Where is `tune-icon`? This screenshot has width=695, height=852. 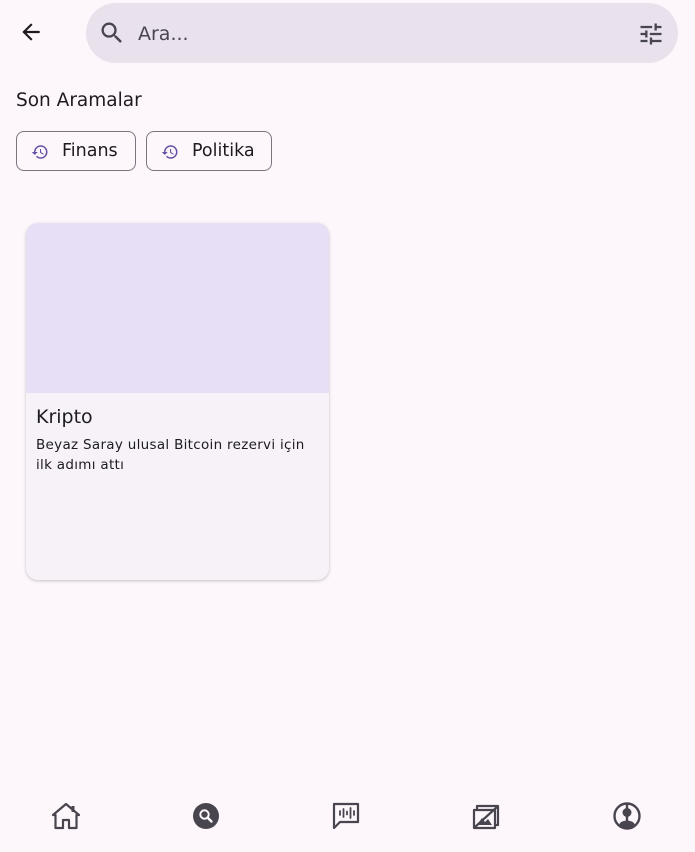 tune-icon is located at coordinates (651, 34).